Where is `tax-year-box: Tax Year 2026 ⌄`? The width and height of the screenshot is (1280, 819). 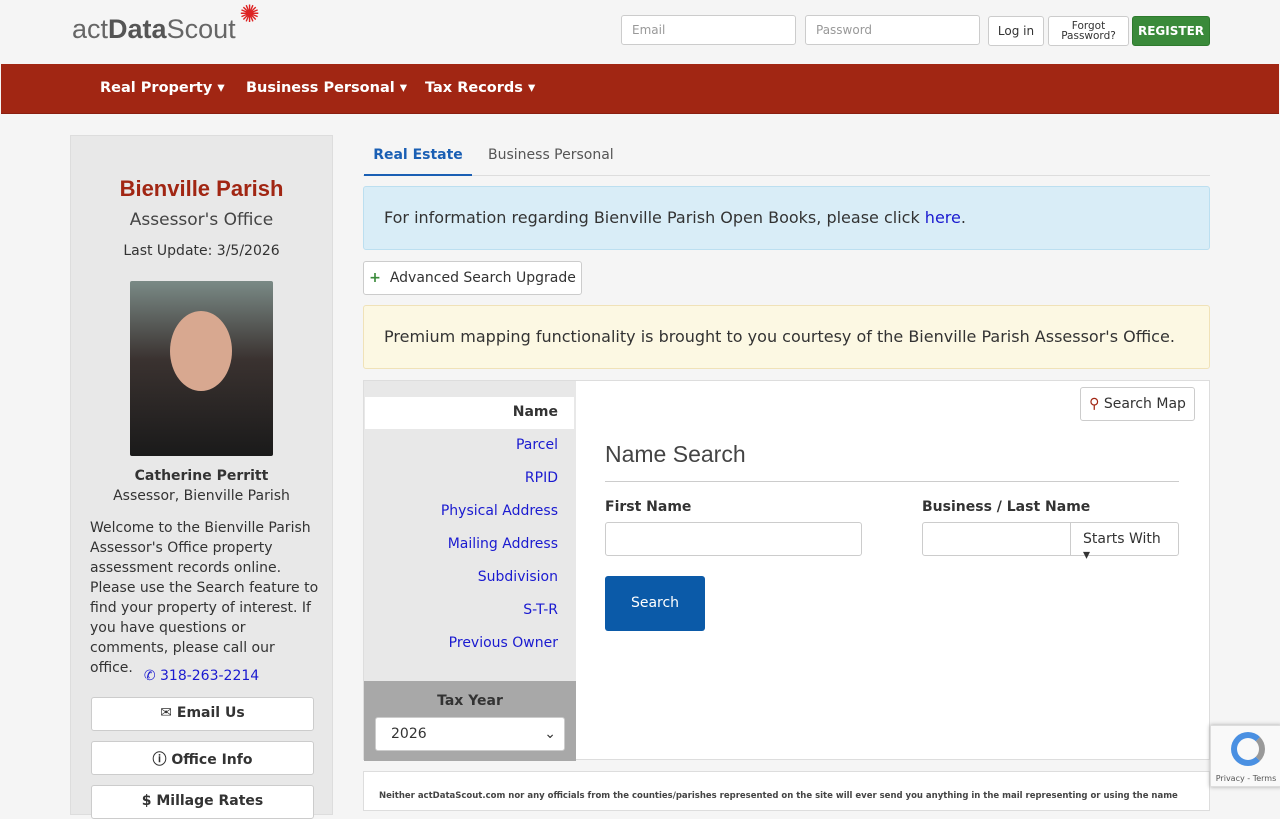
tax-year-box: Tax Year 2026 ⌄ is located at coordinates (470, 721).